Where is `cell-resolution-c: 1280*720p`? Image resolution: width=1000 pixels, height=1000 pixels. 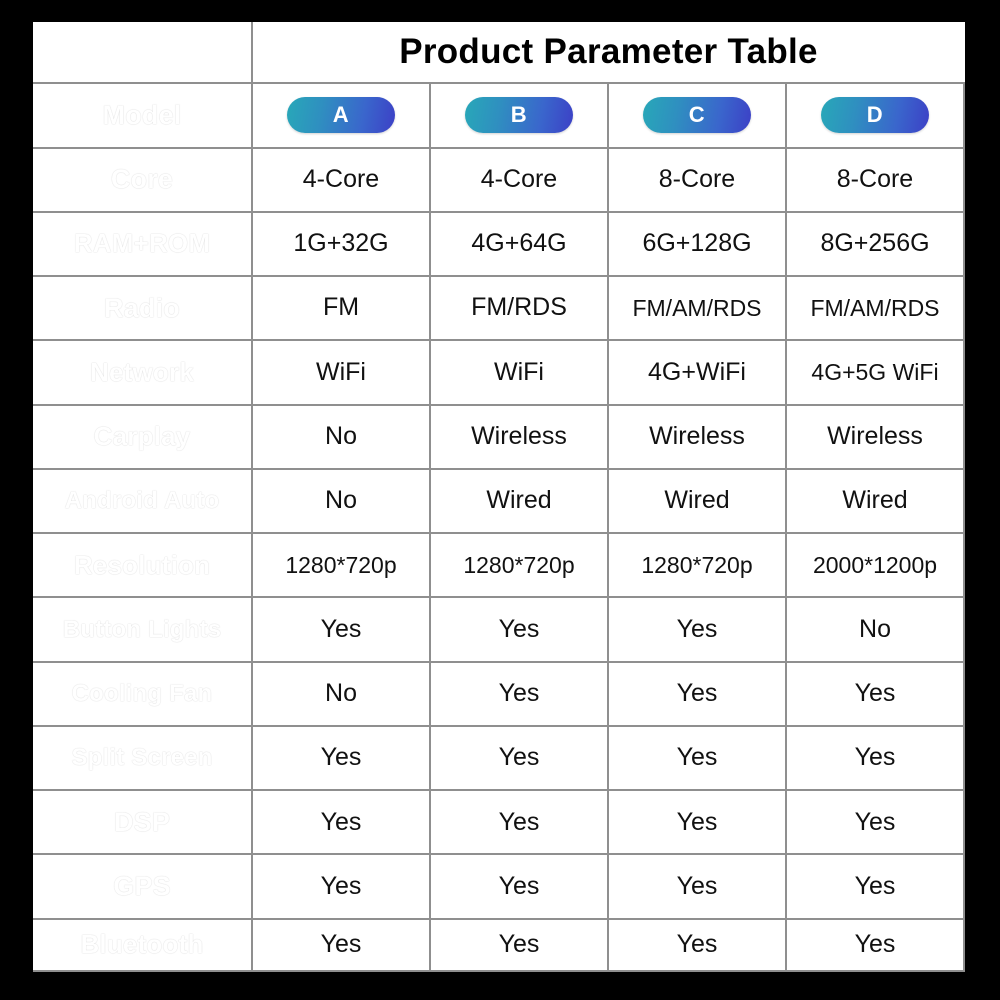 cell-resolution-c: 1280*720p is located at coordinates (697, 565).